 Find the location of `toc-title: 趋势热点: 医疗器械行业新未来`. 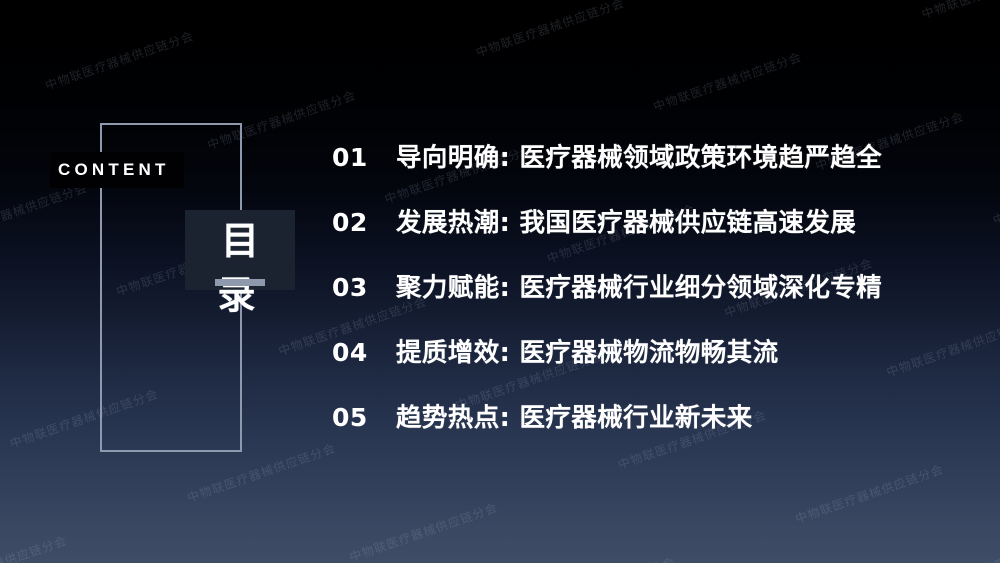

toc-title: 趋势热点: 医疗器械行业新未来 is located at coordinates (574, 418).